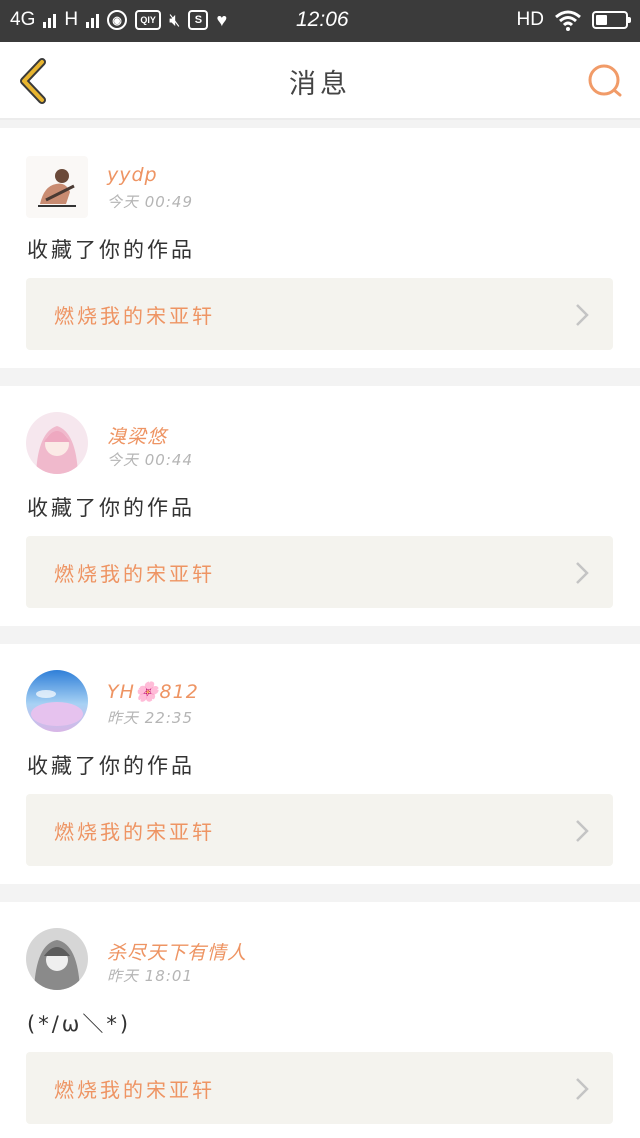 The image size is (640, 1138). What do you see at coordinates (568, 20) in the screenshot?
I see `wifi-icon` at bounding box center [568, 20].